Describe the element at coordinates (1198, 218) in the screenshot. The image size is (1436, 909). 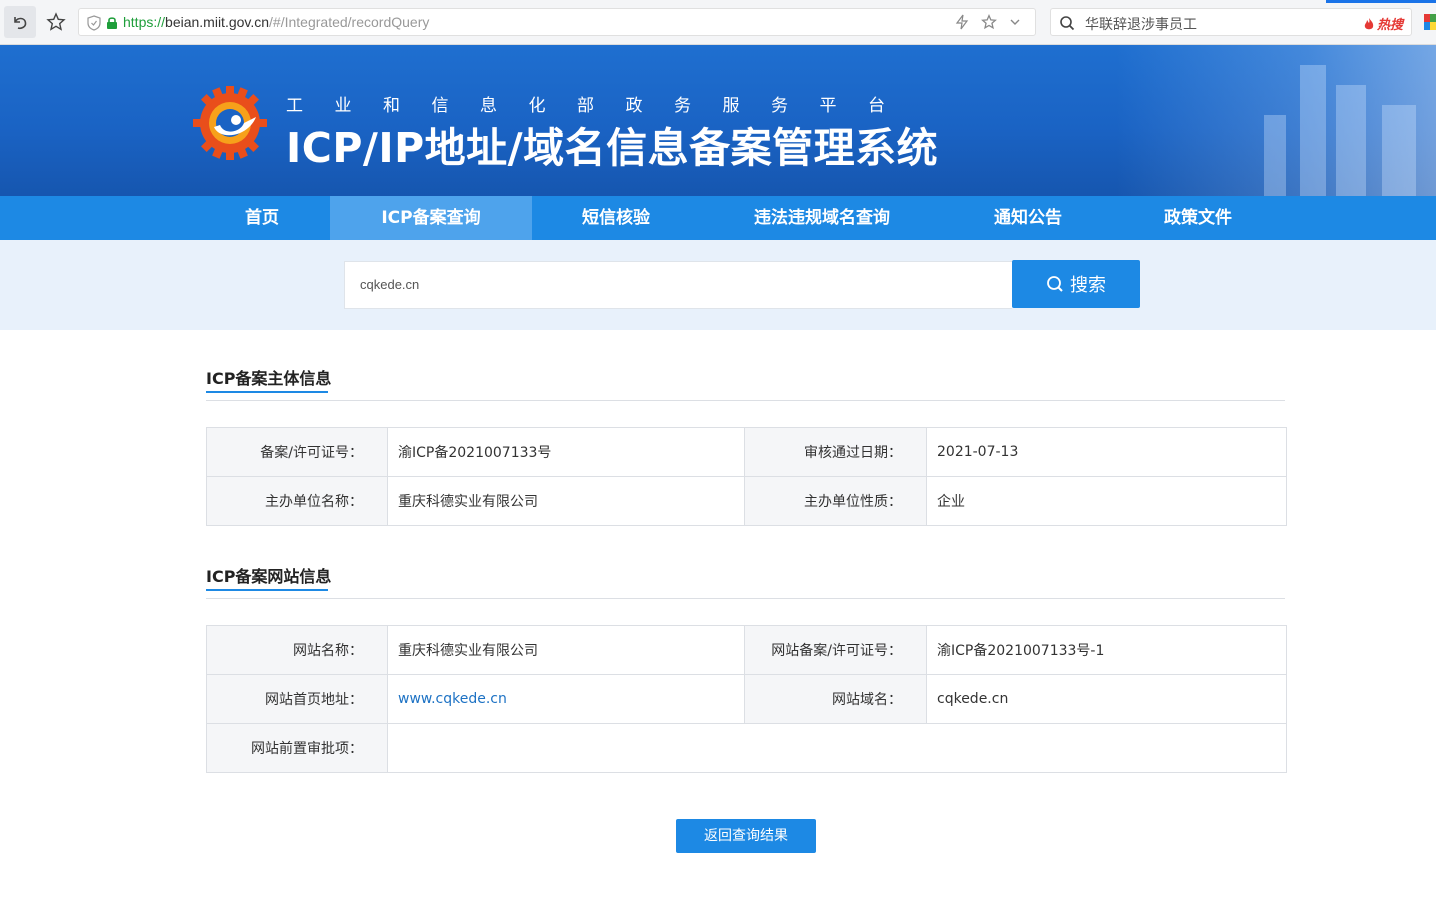
I see `nav-item-policy-documents: 政策文件` at that location.